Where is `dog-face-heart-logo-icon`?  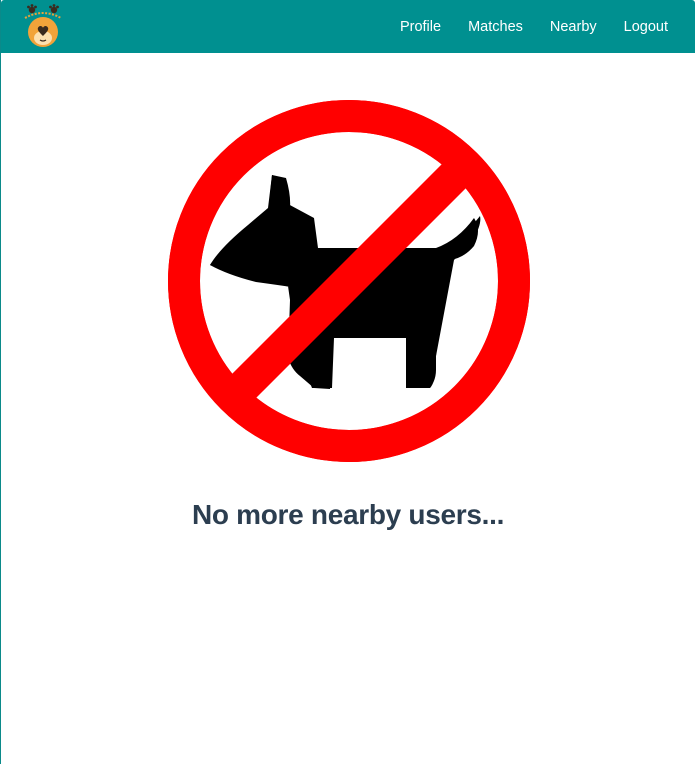
dog-face-heart-logo-icon is located at coordinates (43, 25).